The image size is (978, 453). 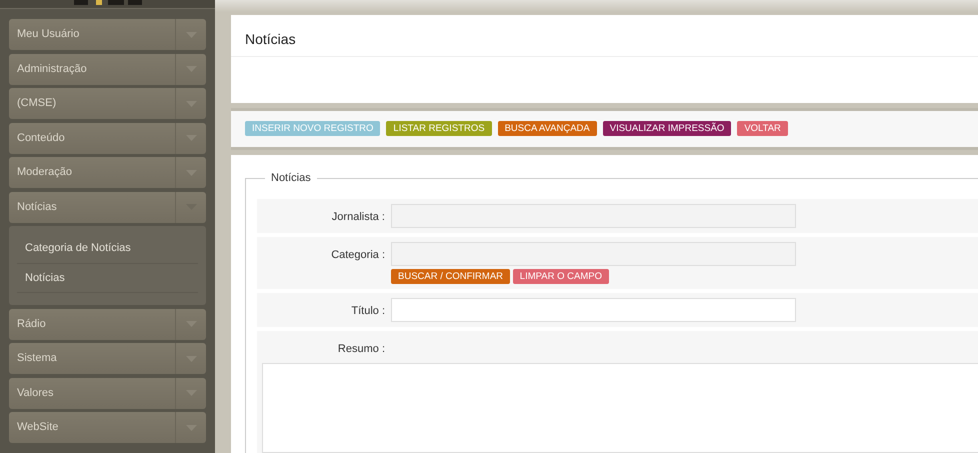 What do you see at coordinates (593, 310) in the screenshot?
I see `input-field` at bounding box center [593, 310].